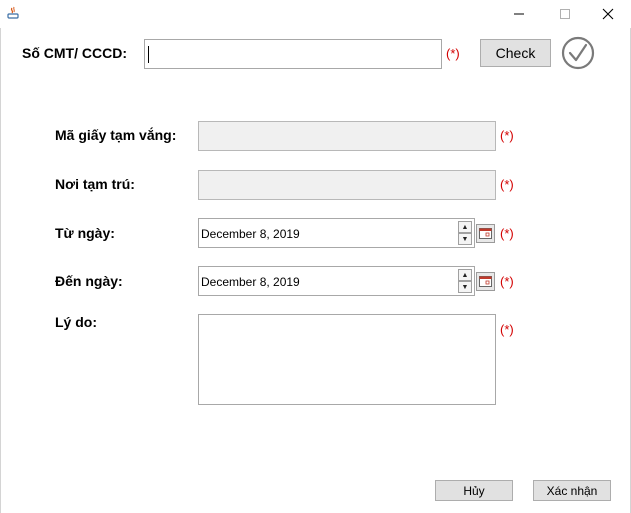 The height and width of the screenshot is (513, 631). What do you see at coordinates (507, 184) in the screenshot?
I see `required-mark-residence: (*)` at bounding box center [507, 184].